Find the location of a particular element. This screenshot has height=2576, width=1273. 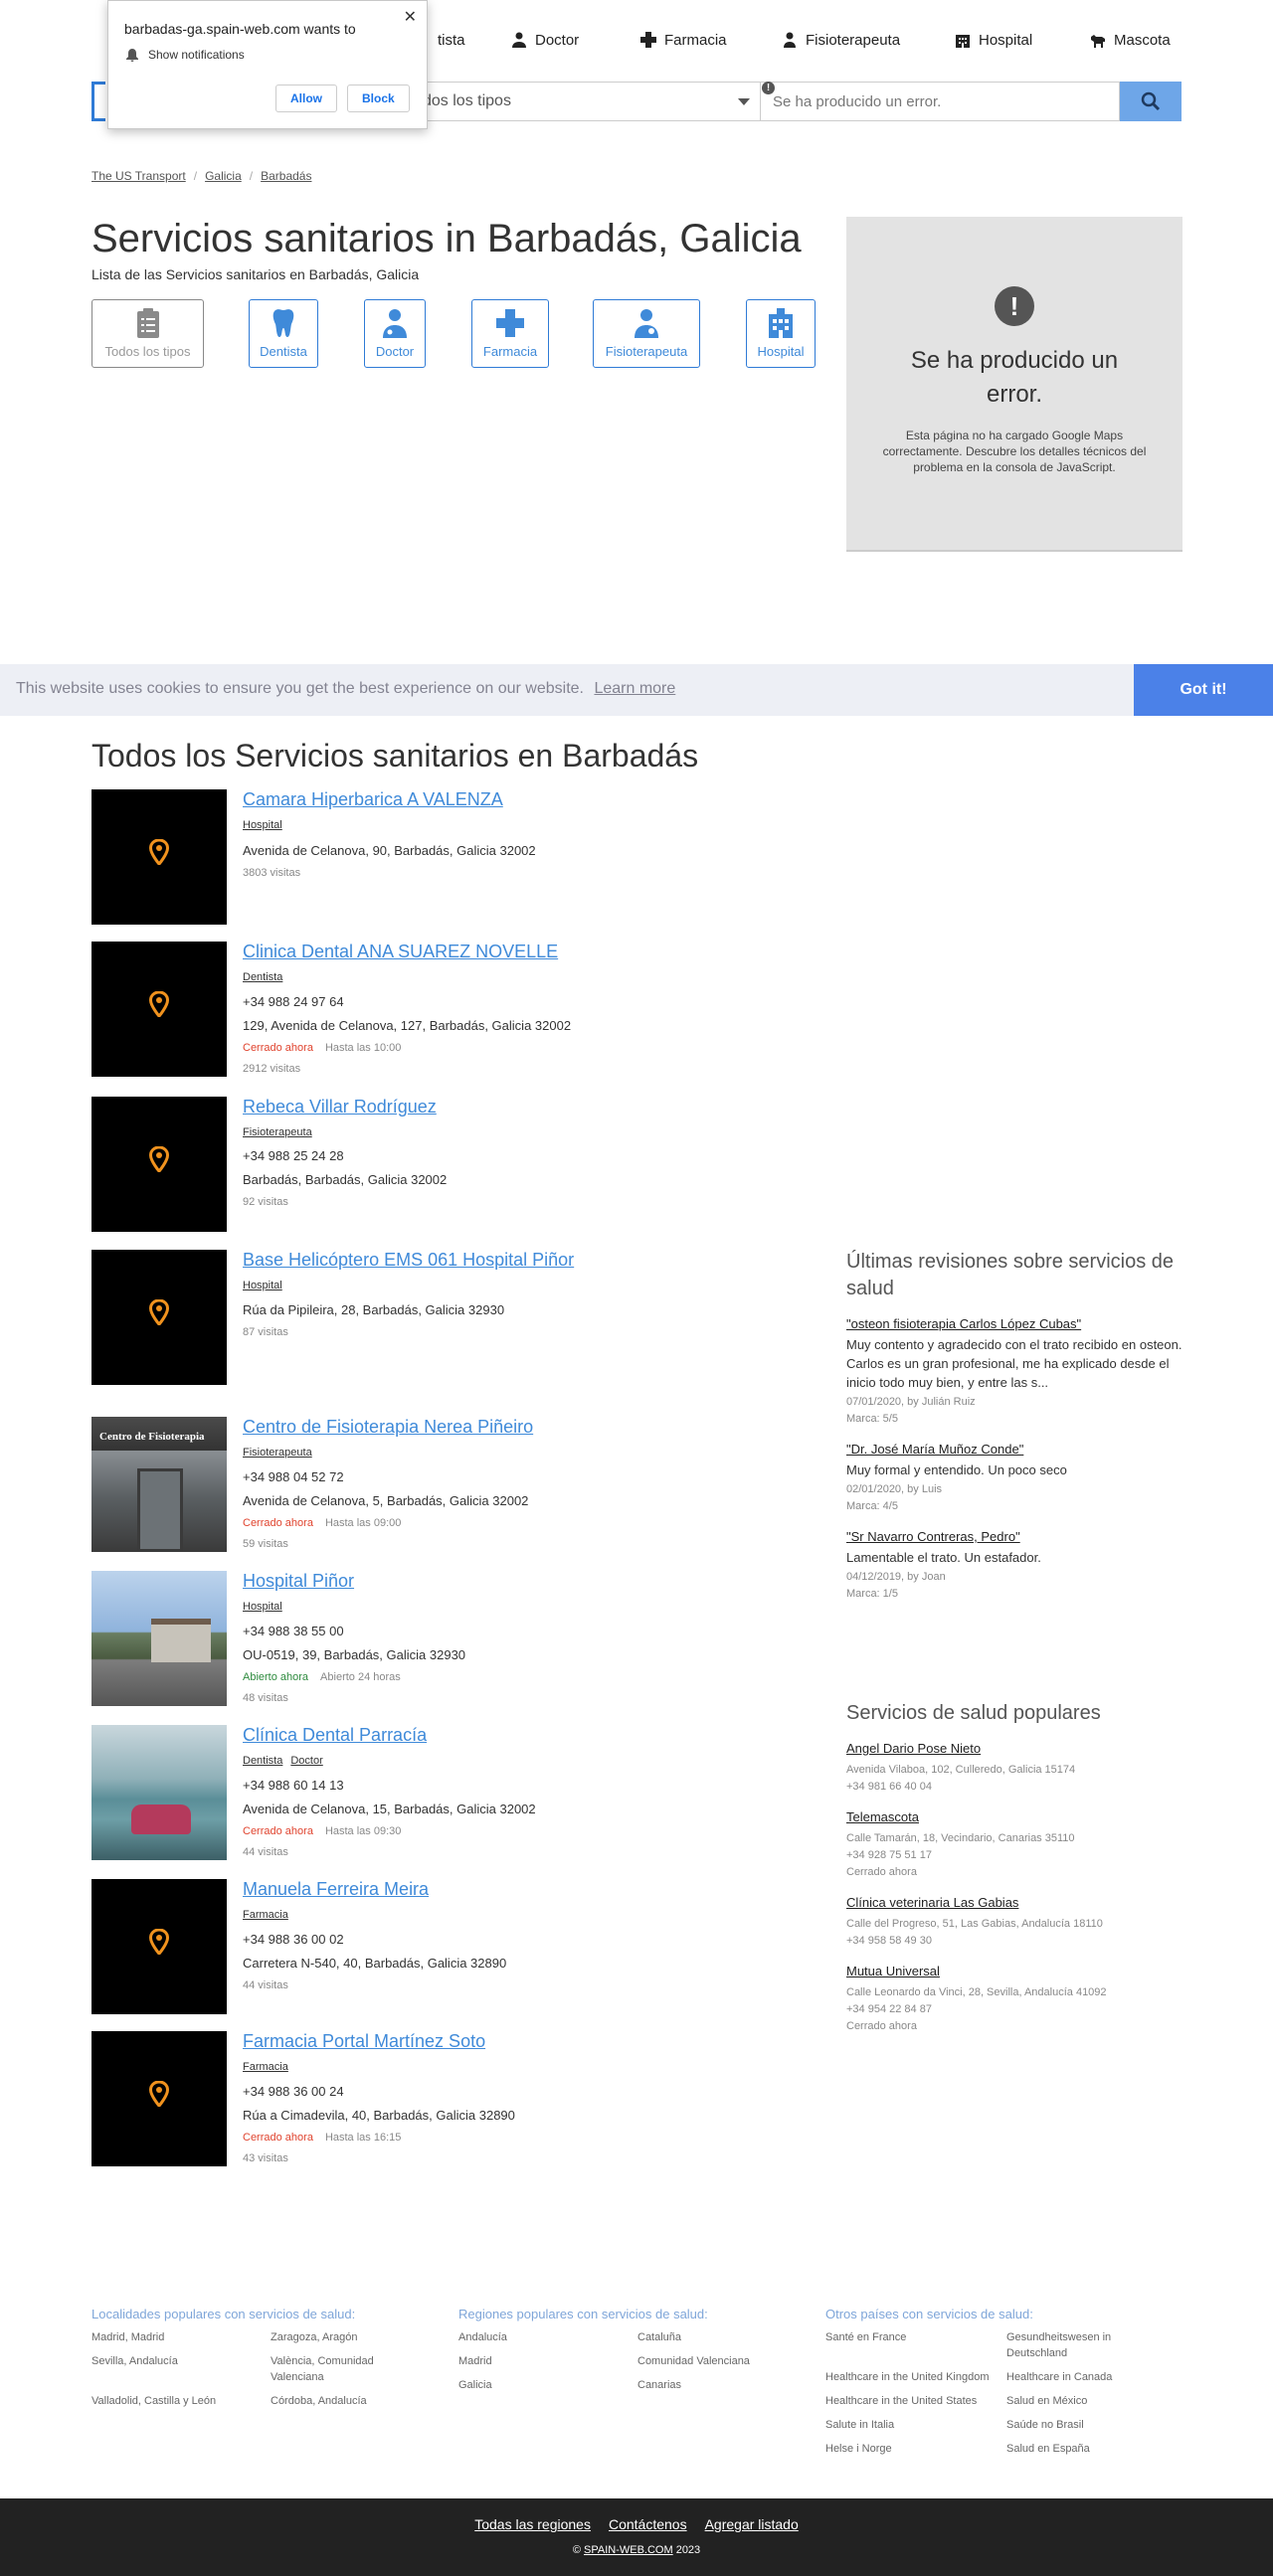

listing-name-link: Hospital Piñor is located at coordinates (298, 1581).